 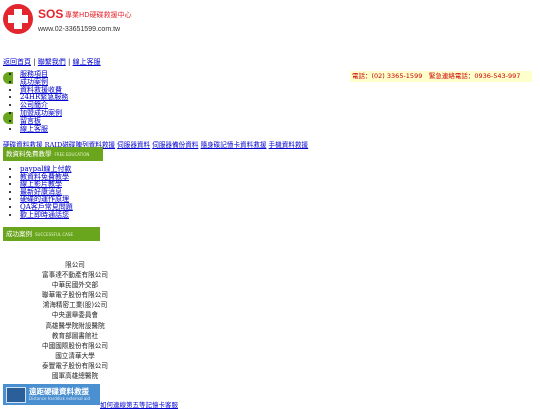 I want to click on cat-server-backup: 伺服器備份資料, so click(x=175, y=145).